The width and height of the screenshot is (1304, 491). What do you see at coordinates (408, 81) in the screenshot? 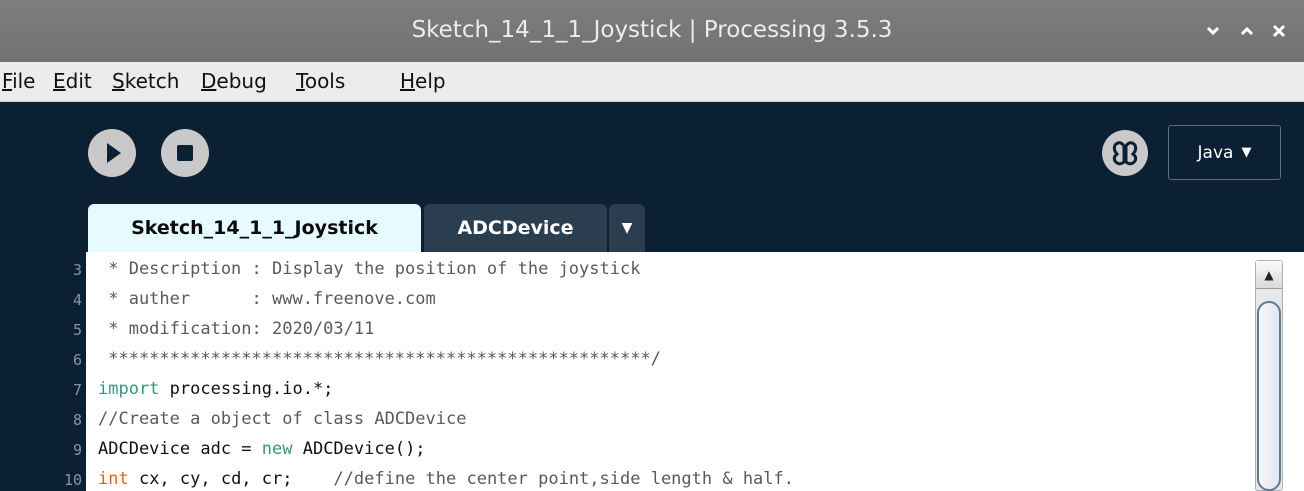
I see `menu-help-mnemonic: H` at bounding box center [408, 81].